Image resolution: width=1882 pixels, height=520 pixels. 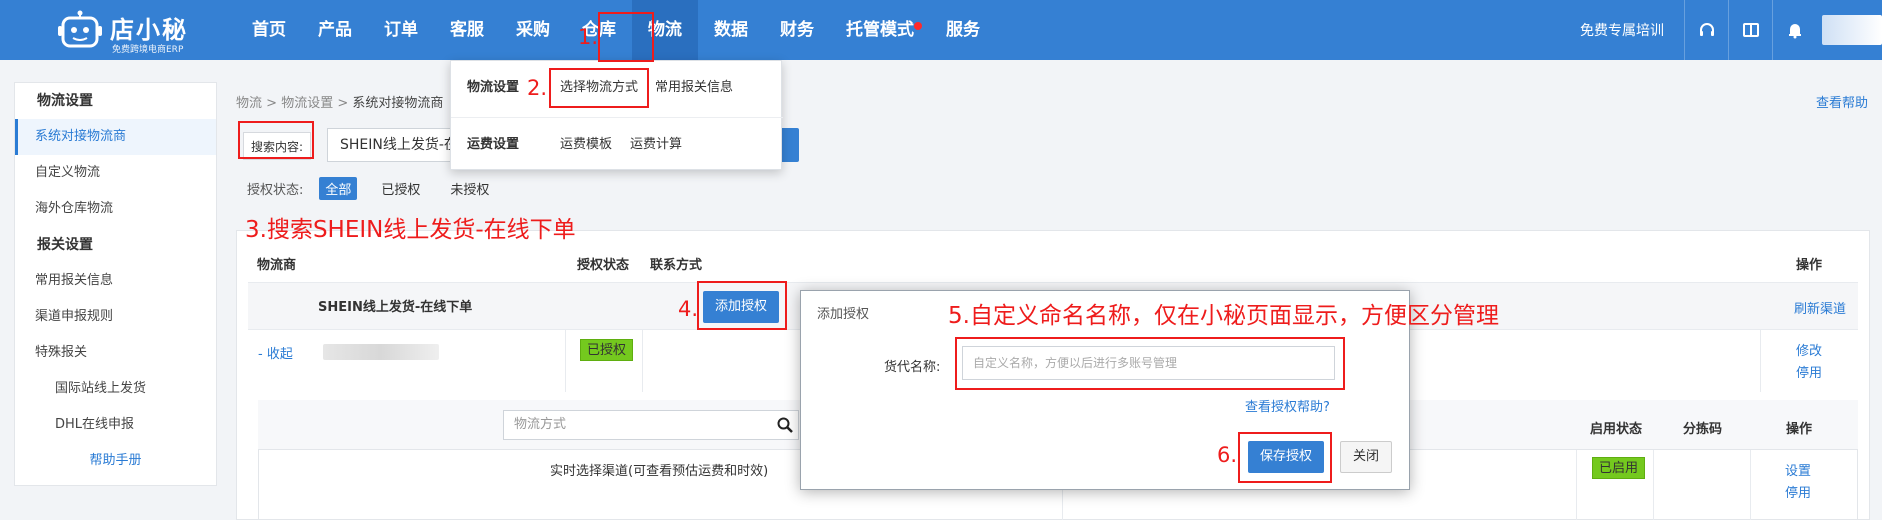 I want to click on highlight-add-auth, so click(x=742, y=305).